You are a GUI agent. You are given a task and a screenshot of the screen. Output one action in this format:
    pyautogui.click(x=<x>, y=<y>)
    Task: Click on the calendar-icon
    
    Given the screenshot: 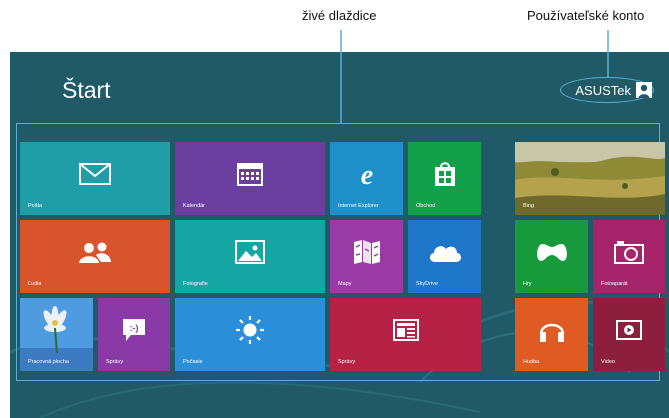 What is the action you would take?
    pyautogui.click(x=250, y=175)
    